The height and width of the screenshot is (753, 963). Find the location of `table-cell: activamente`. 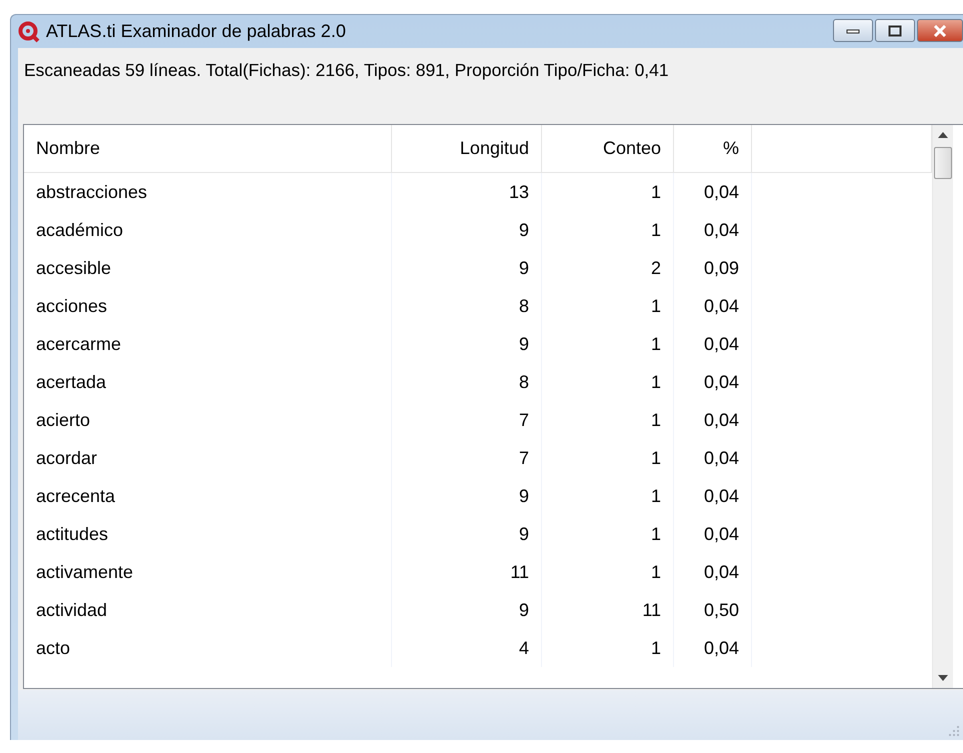

table-cell: activamente is located at coordinates (208, 572).